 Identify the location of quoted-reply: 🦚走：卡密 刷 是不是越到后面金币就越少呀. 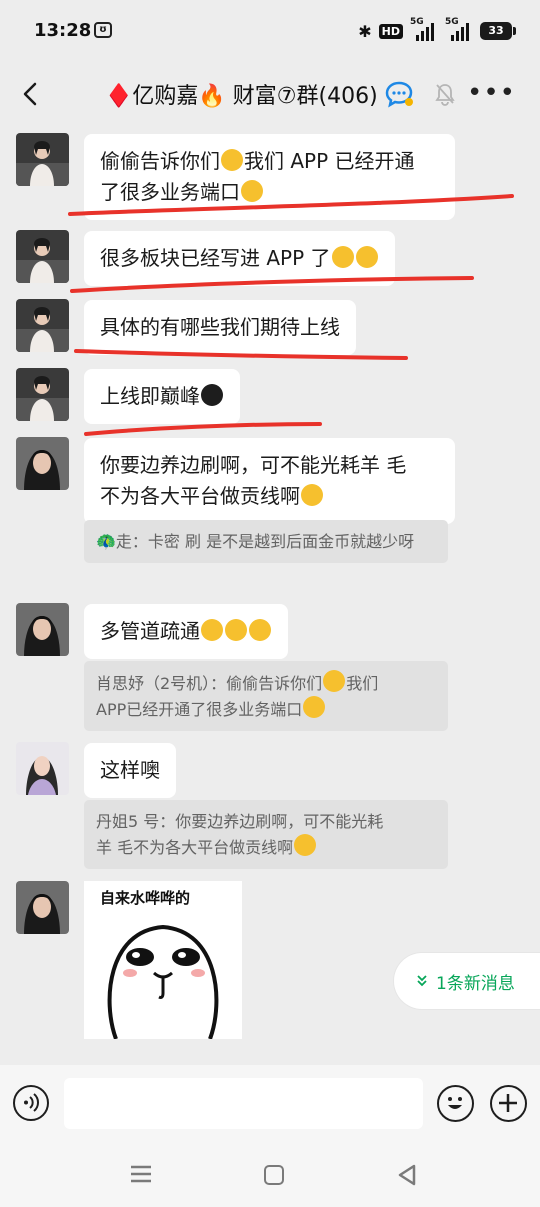
(266, 541).